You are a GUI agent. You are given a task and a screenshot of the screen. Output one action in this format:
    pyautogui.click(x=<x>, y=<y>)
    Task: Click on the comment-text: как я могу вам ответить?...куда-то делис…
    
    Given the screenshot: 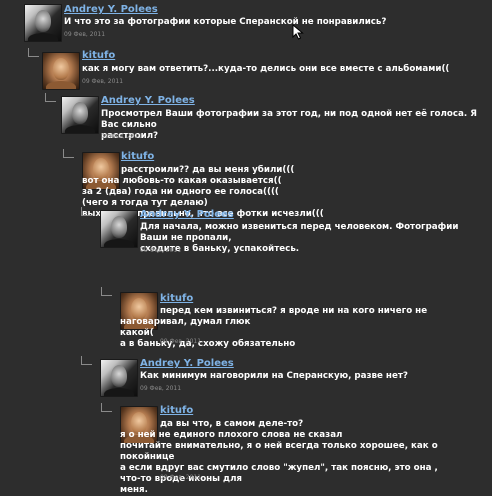 What is the action you would take?
    pyautogui.click(x=266, y=69)
    